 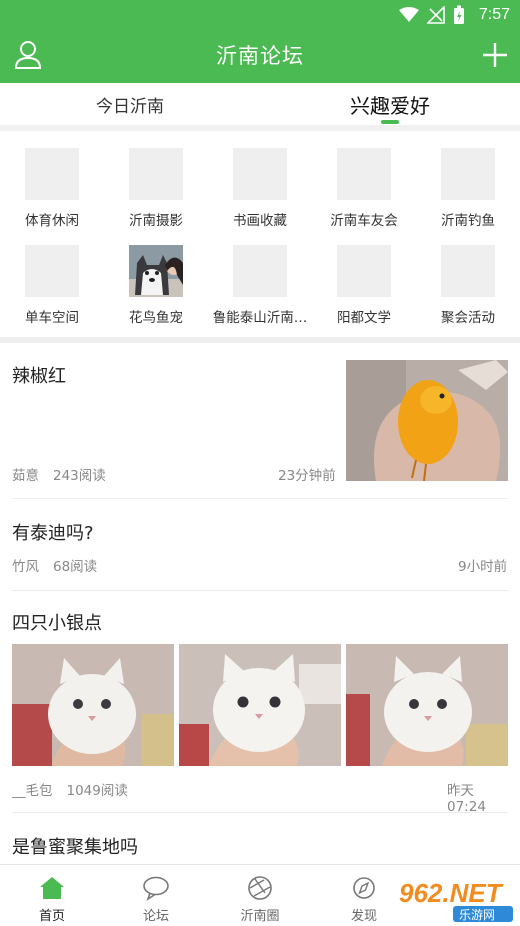 I want to click on post-meta: 茹意 243阅读, so click(x=59, y=474).